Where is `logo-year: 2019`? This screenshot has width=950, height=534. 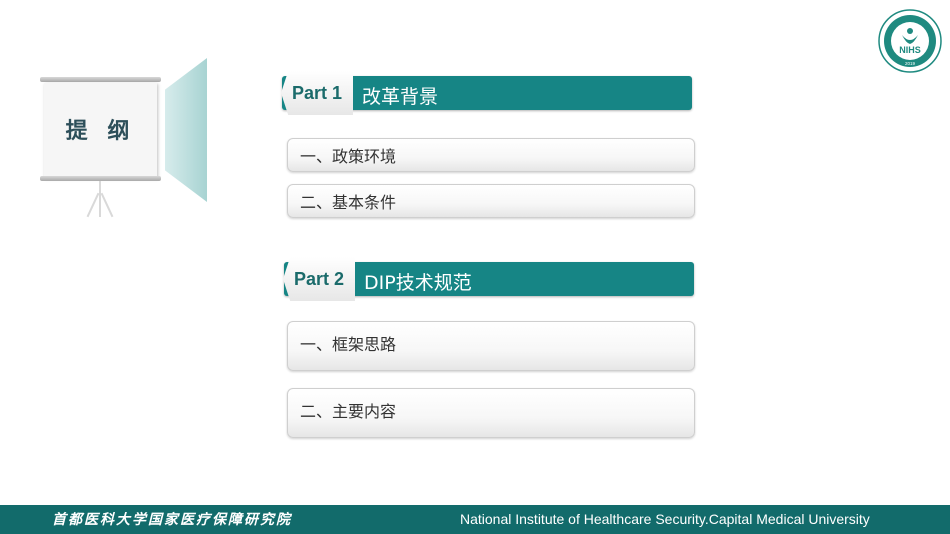 logo-year: 2019 is located at coordinates (910, 63).